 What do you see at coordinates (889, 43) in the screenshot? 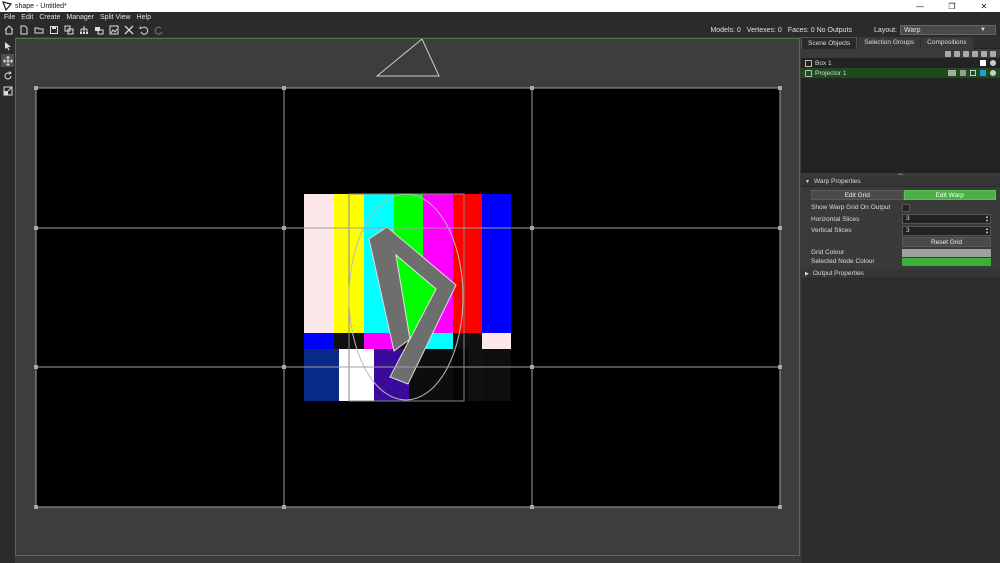
I see `tab-selection-groups: Selection Groups` at bounding box center [889, 43].